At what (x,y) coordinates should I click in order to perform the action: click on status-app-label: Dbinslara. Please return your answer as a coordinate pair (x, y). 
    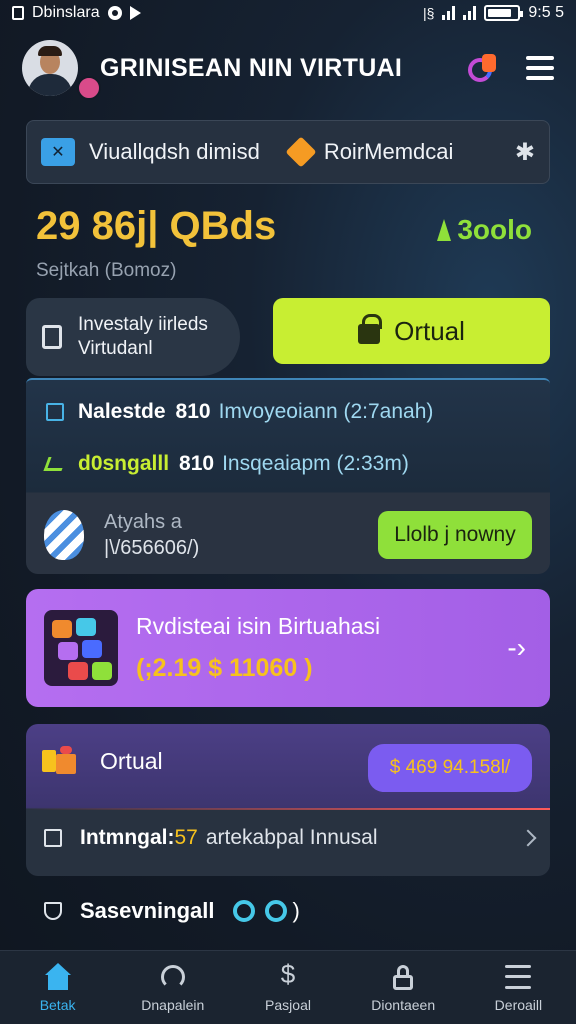
    Looking at the image, I should click on (66, 12).